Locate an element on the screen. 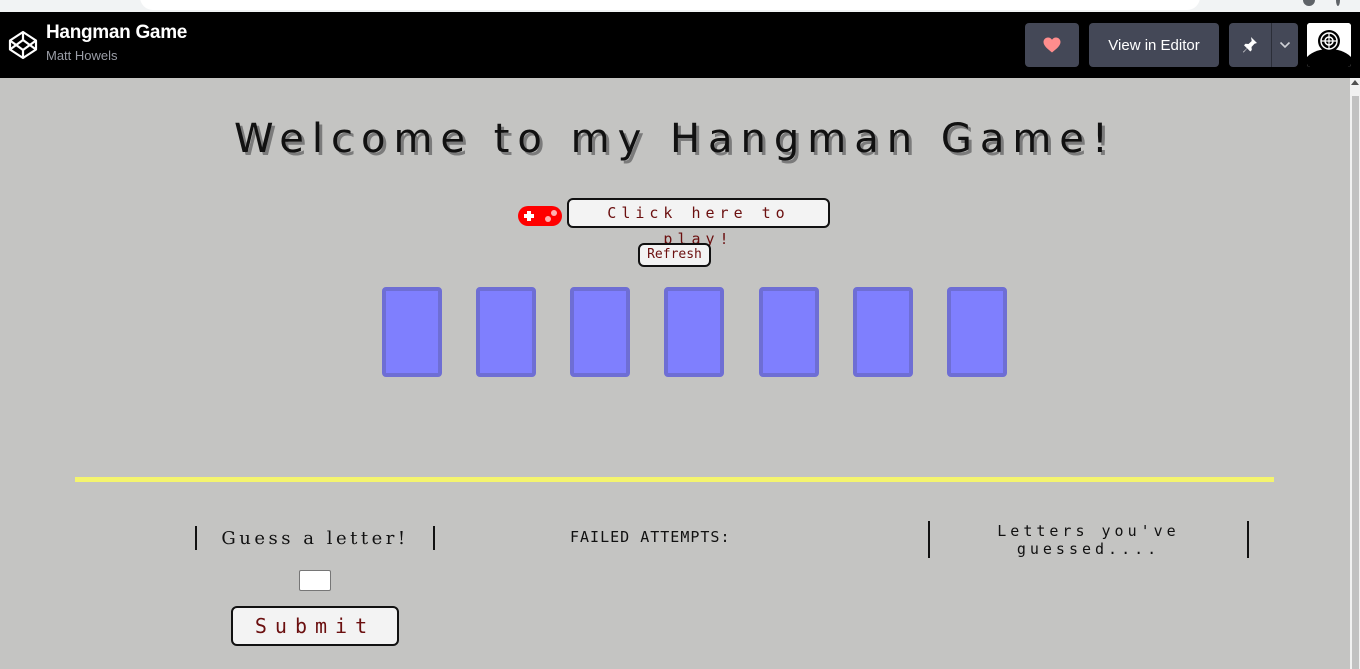  gamepad-icon is located at coordinates (540, 216).